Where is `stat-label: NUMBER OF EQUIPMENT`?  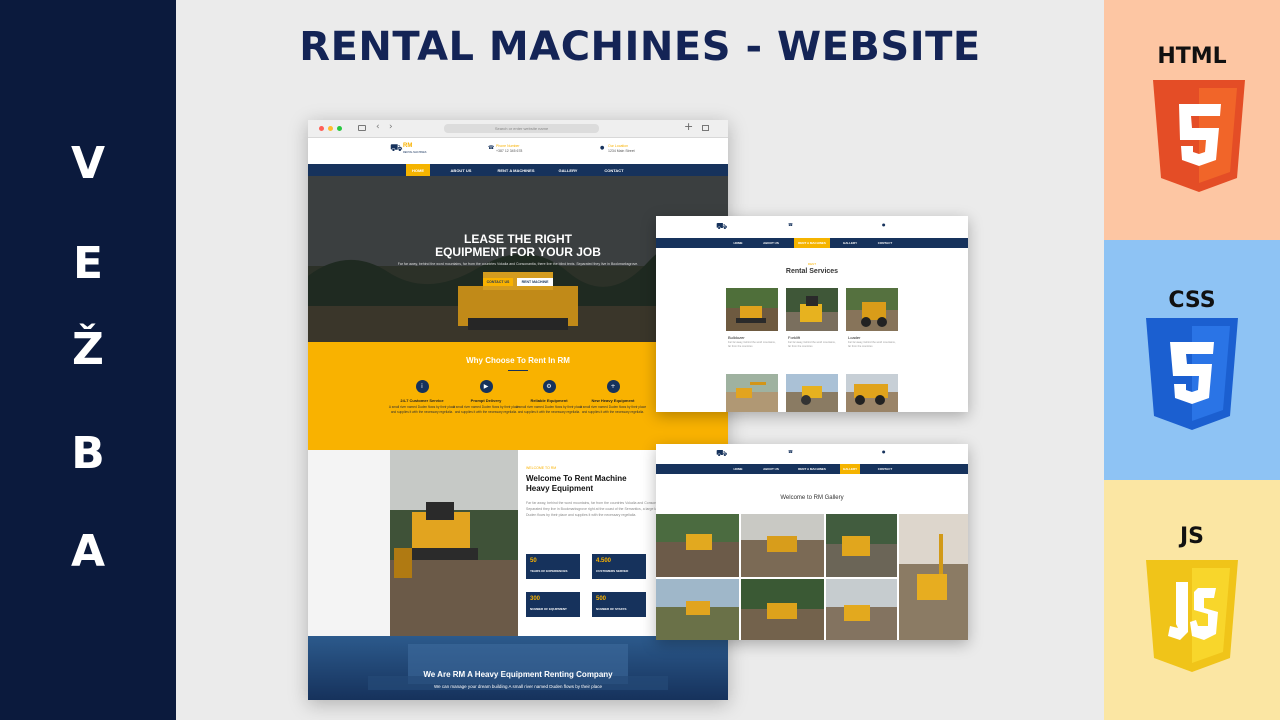 stat-label: NUMBER OF EQUIPMENT is located at coordinates (548, 609).